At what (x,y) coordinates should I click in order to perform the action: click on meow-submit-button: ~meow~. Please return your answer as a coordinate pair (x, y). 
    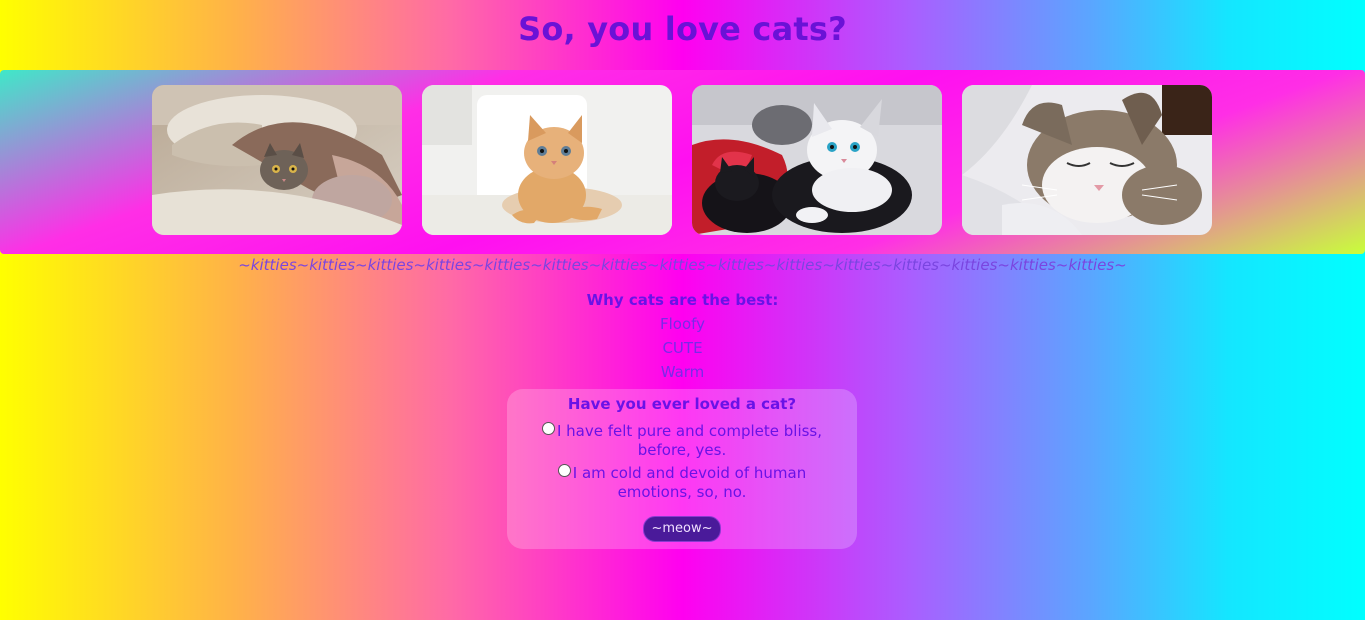
    Looking at the image, I should click on (682, 529).